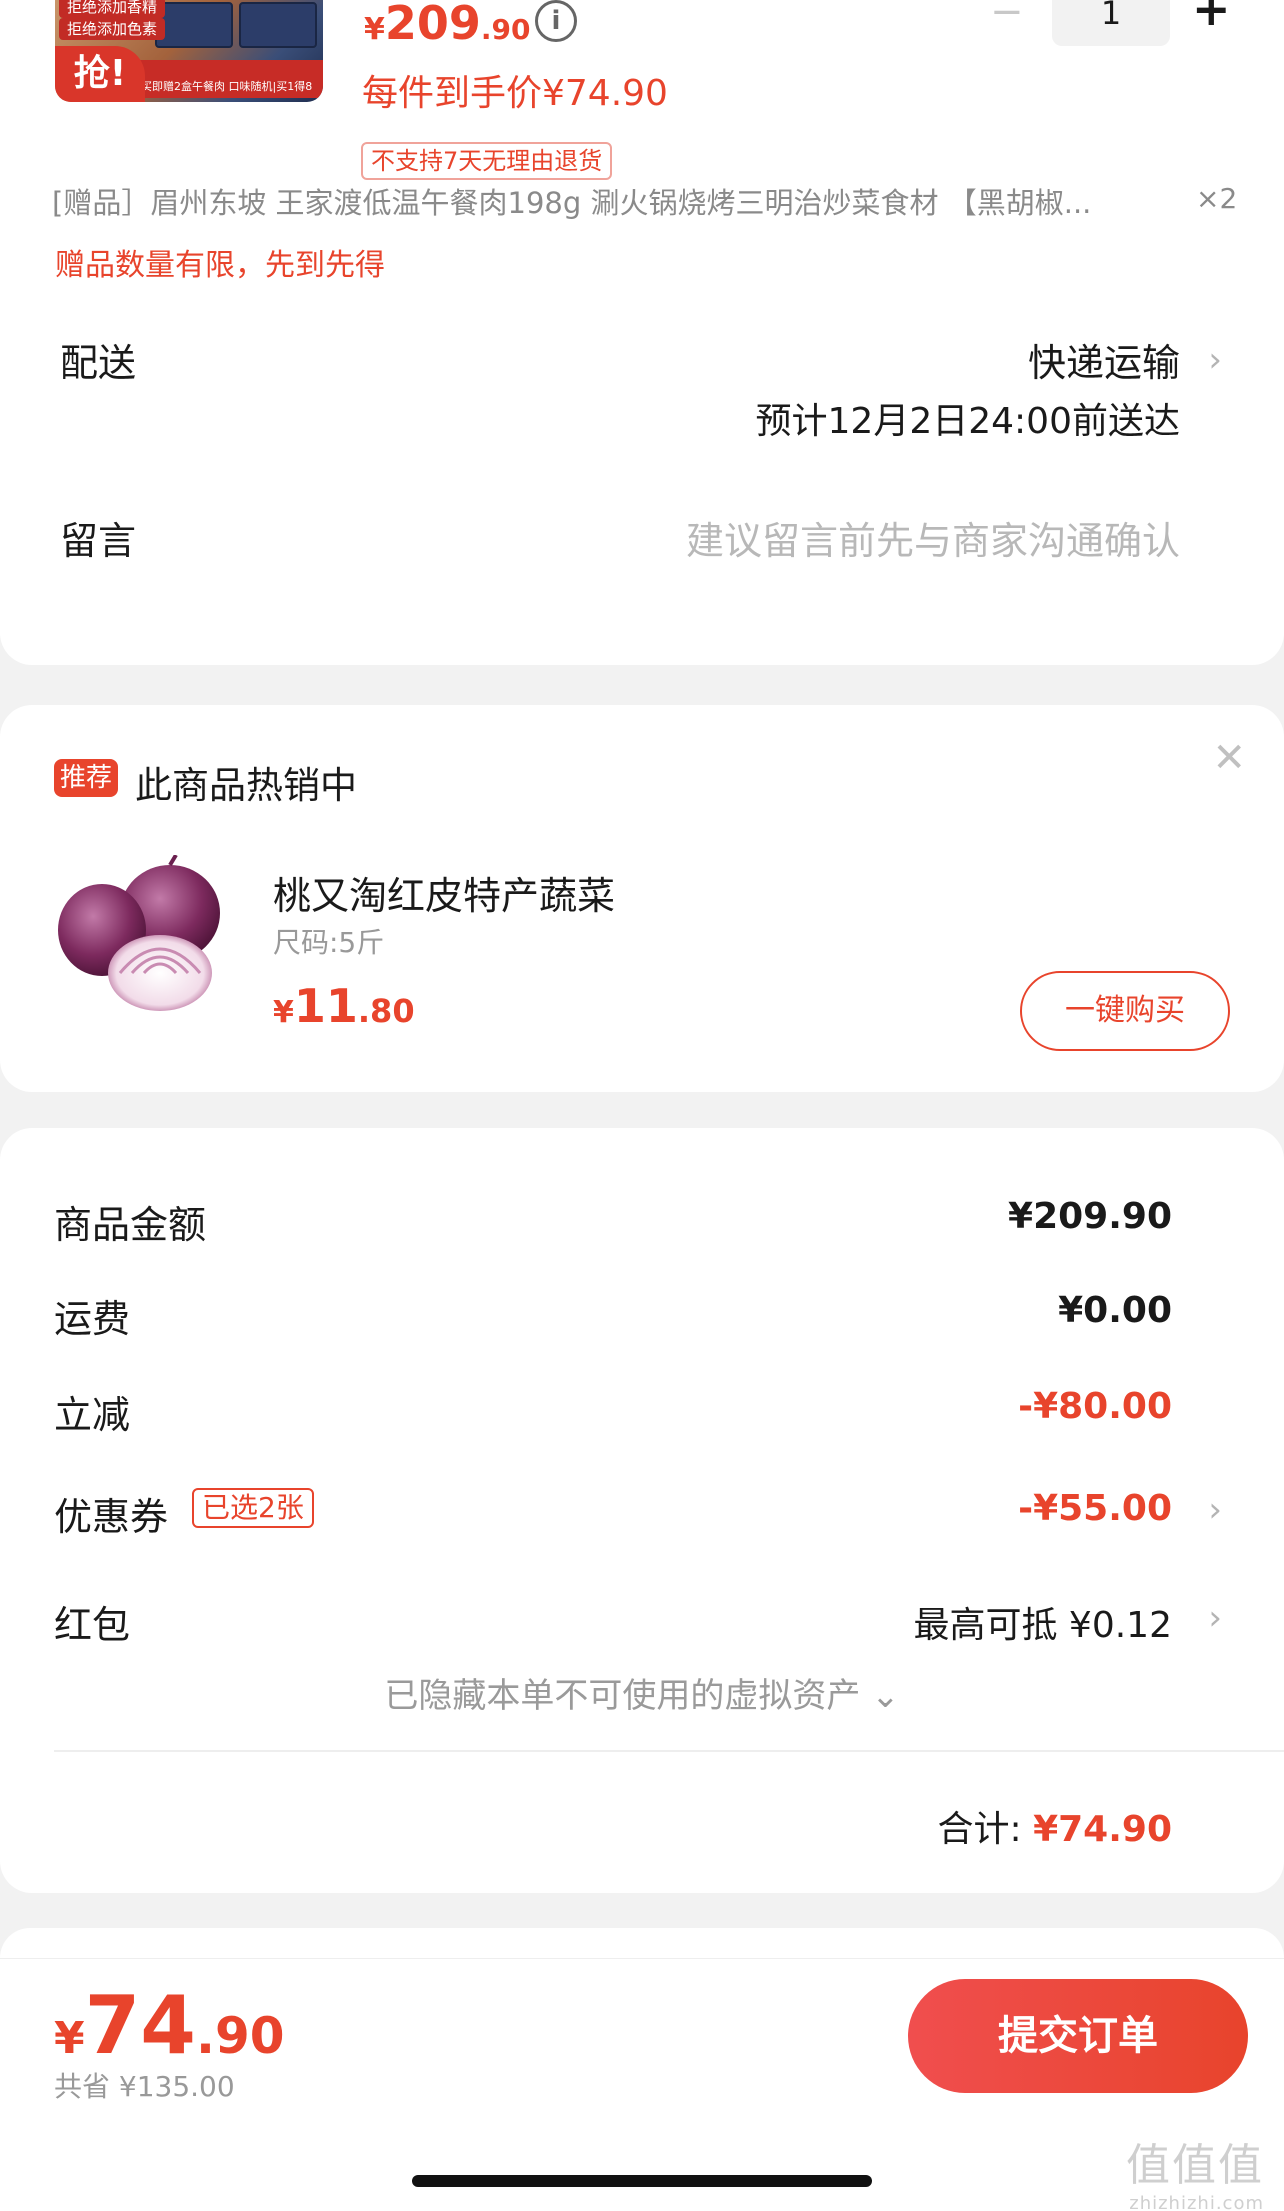 The image size is (1284, 2211). What do you see at coordinates (144, 2086) in the screenshot?
I see `total-saved: 共省 ¥135.00` at bounding box center [144, 2086].